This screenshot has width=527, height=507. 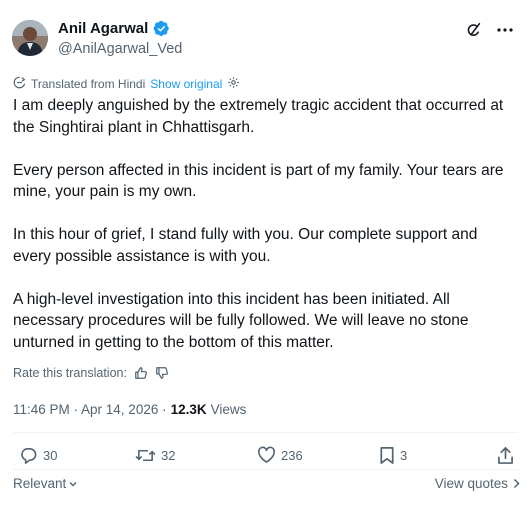 I want to click on post-metadata: 11:46 PM · Apr 14, 2026 · 12.3K Views, so click(x=129, y=409).